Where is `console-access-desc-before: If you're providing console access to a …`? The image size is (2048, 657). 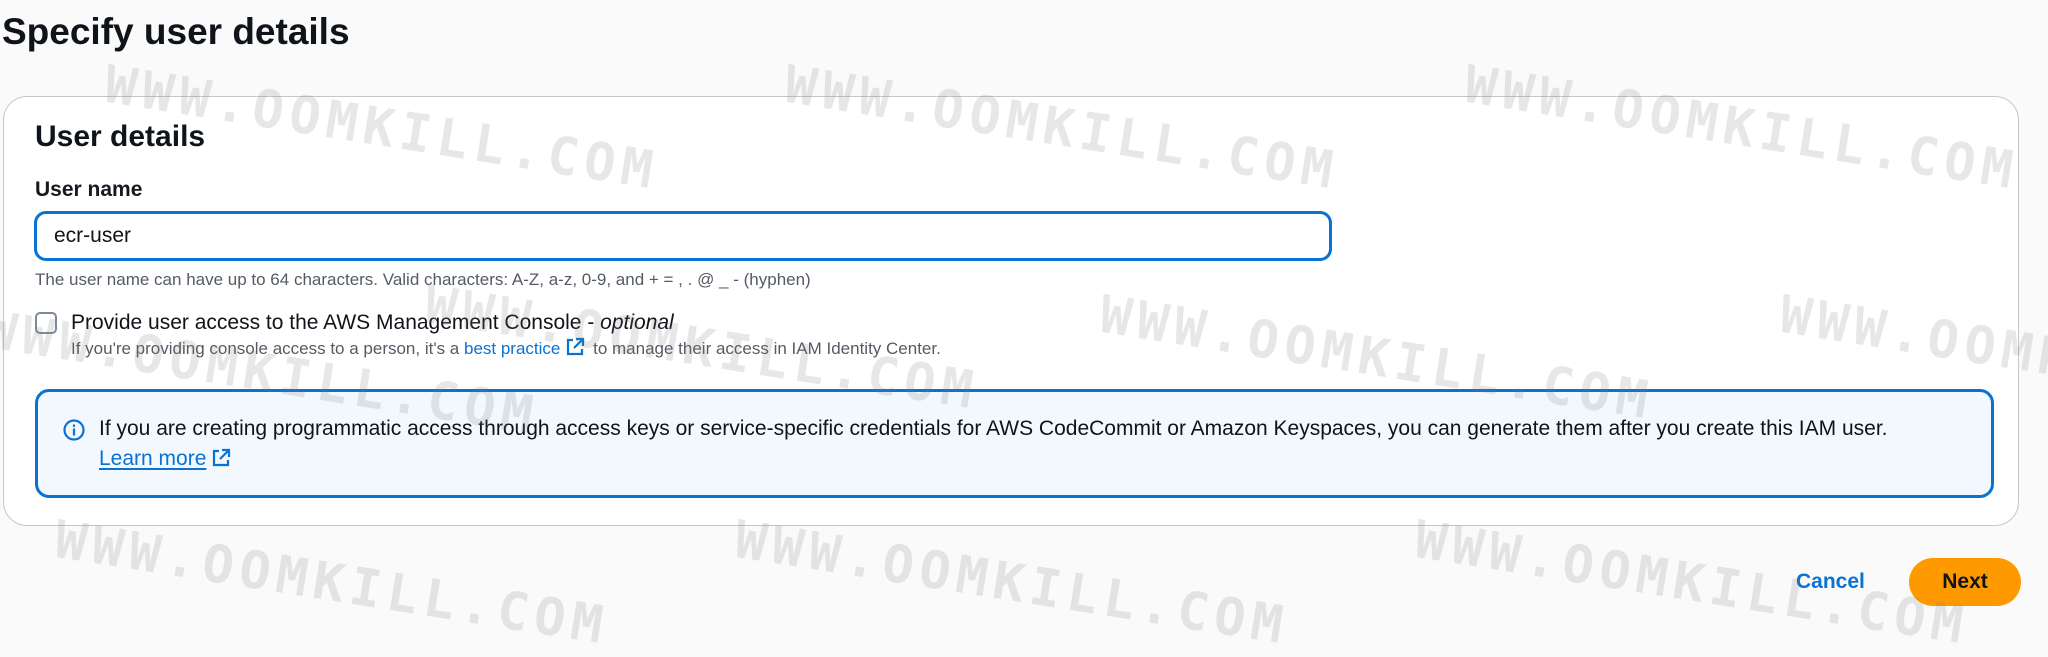
console-access-desc-before: If you're providing console access to a … is located at coordinates (267, 348).